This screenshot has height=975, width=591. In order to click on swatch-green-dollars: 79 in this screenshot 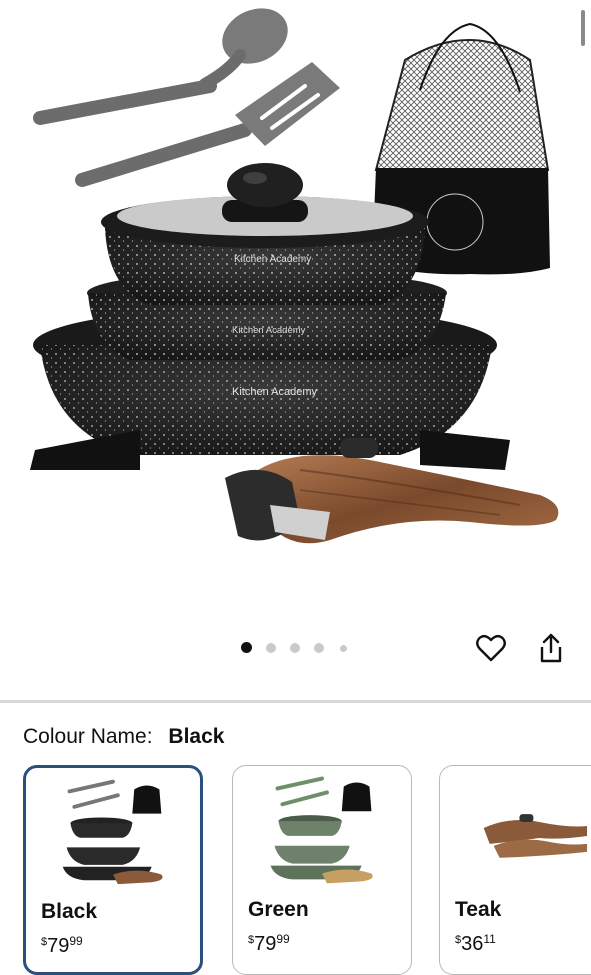, I will do `click(265, 944)`.